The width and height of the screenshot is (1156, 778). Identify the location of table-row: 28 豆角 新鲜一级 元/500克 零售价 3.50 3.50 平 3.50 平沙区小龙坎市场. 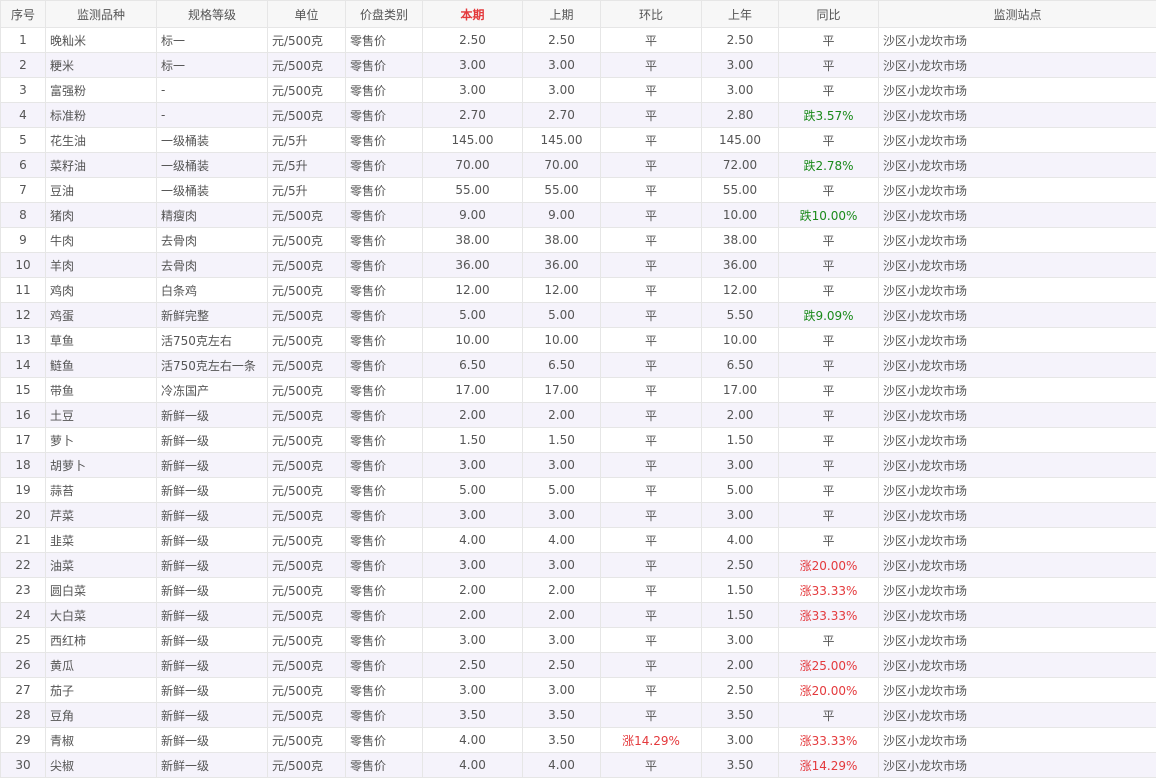
(578, 715).